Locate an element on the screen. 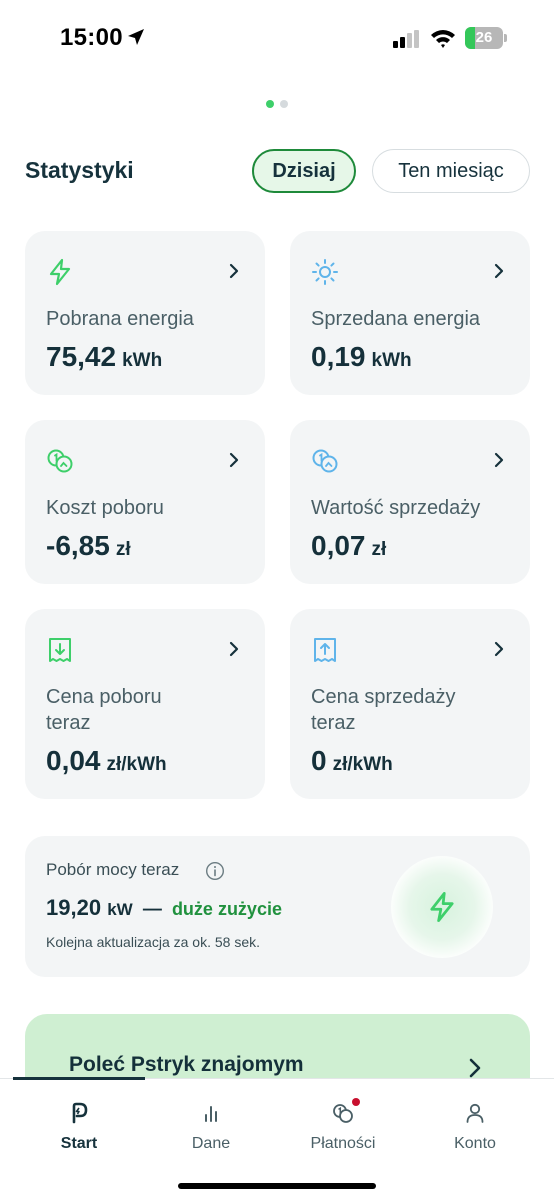  receipt-download-icon is located at coordinates (60, 650).